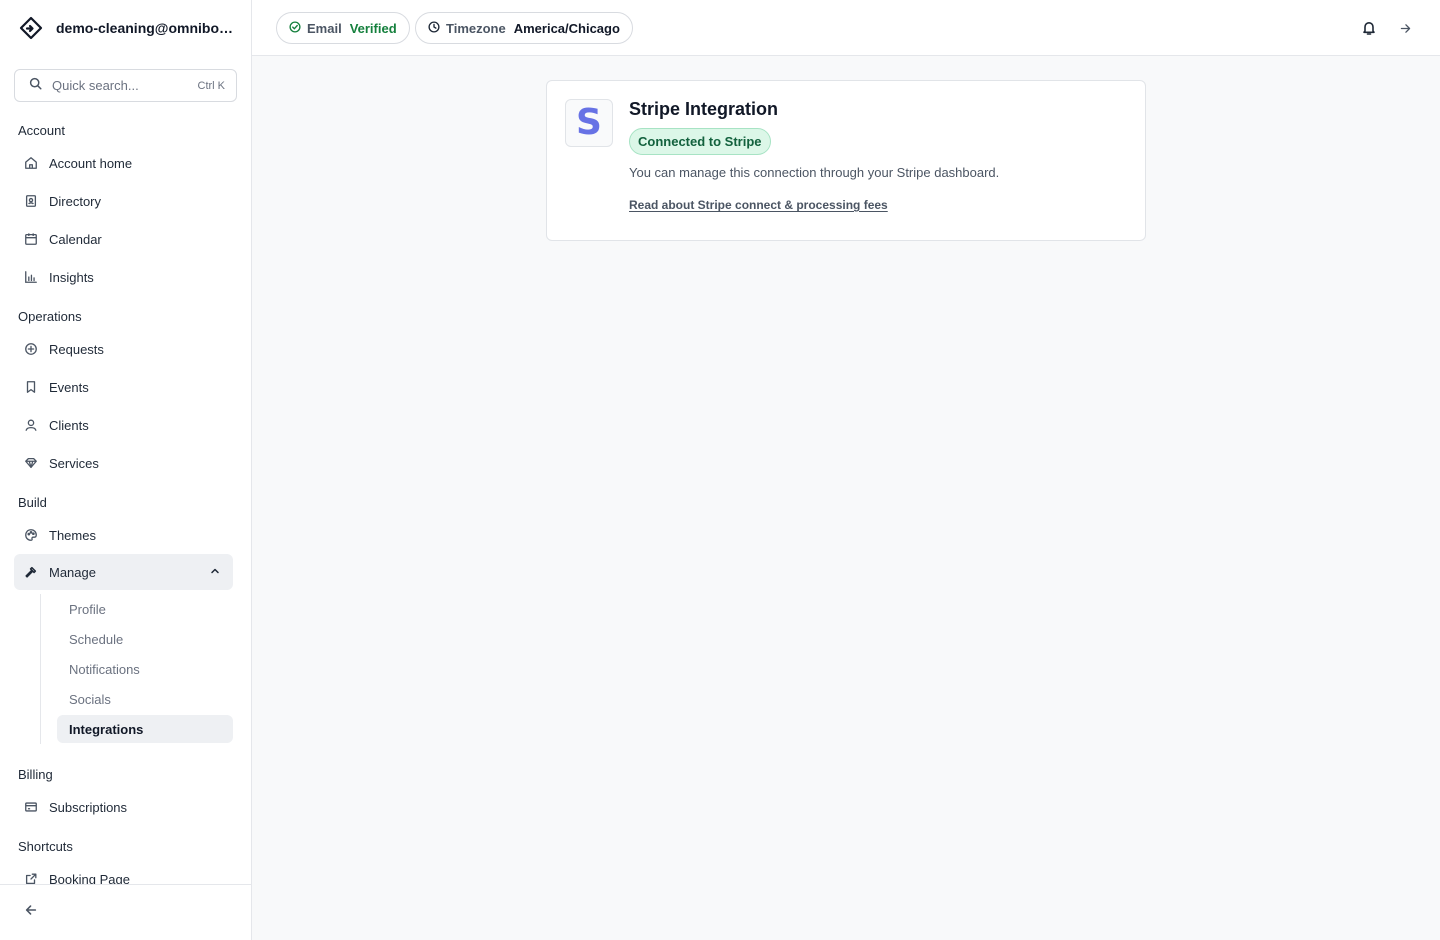 This screenshot has height=940, width=1440. Describe the element at coordinates (89, 878) in the screenshot. I see `sidebar-item-label: Booking Page` at that location.